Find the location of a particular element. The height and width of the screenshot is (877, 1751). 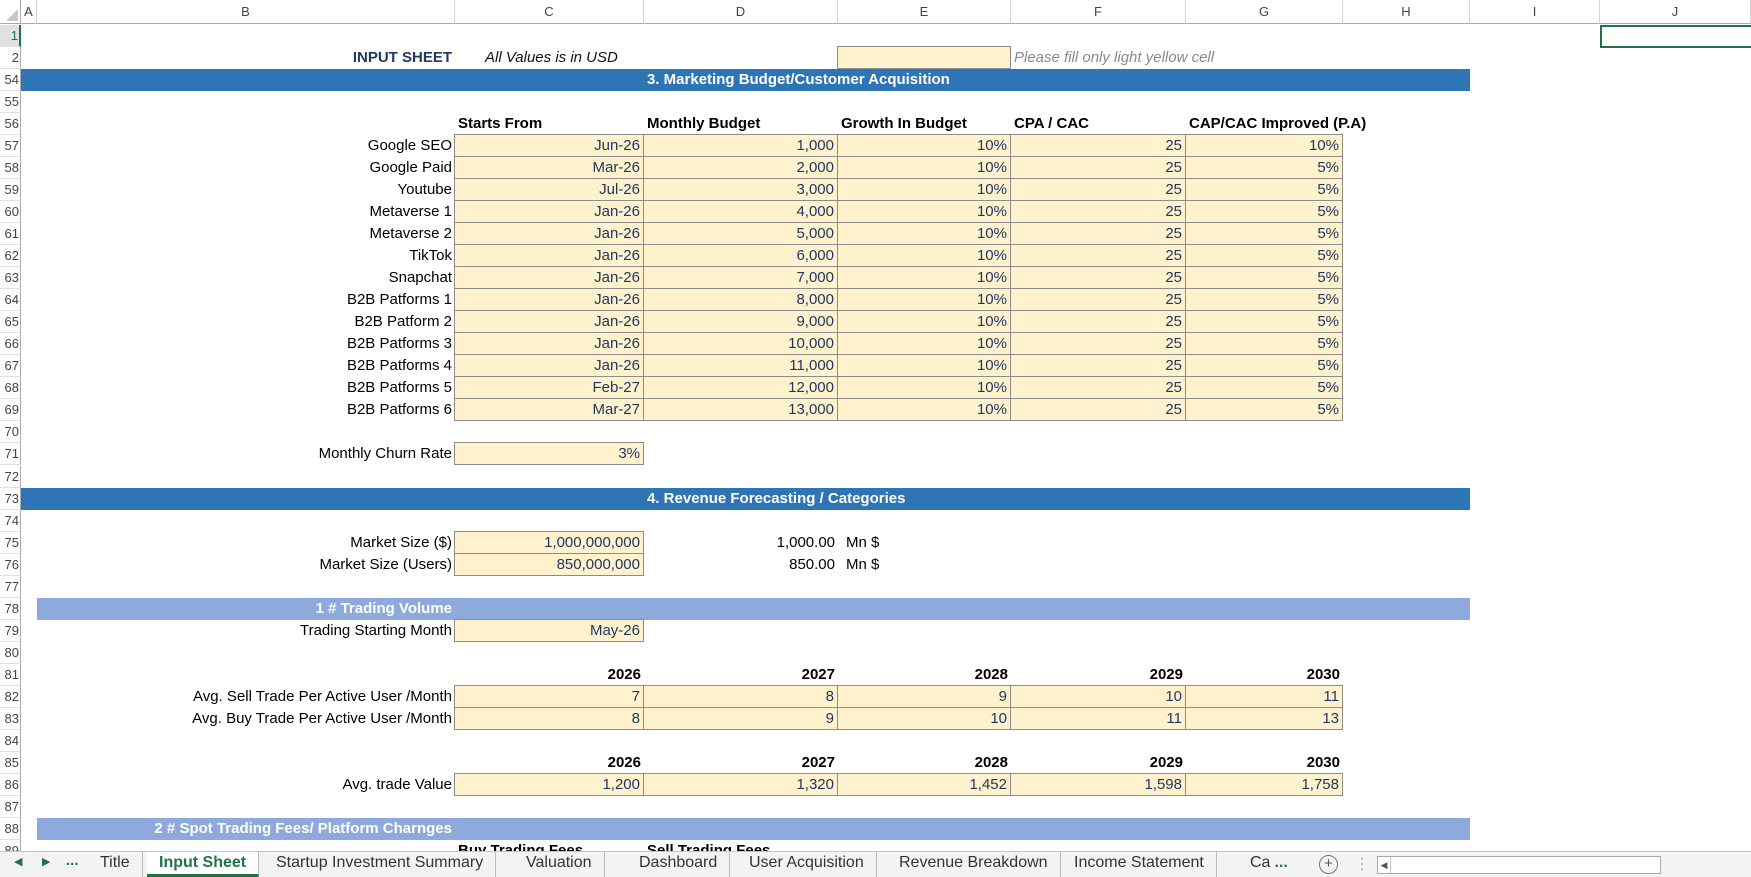

input-cell-C65: Jan-26 is located at coordinates (549, 322).